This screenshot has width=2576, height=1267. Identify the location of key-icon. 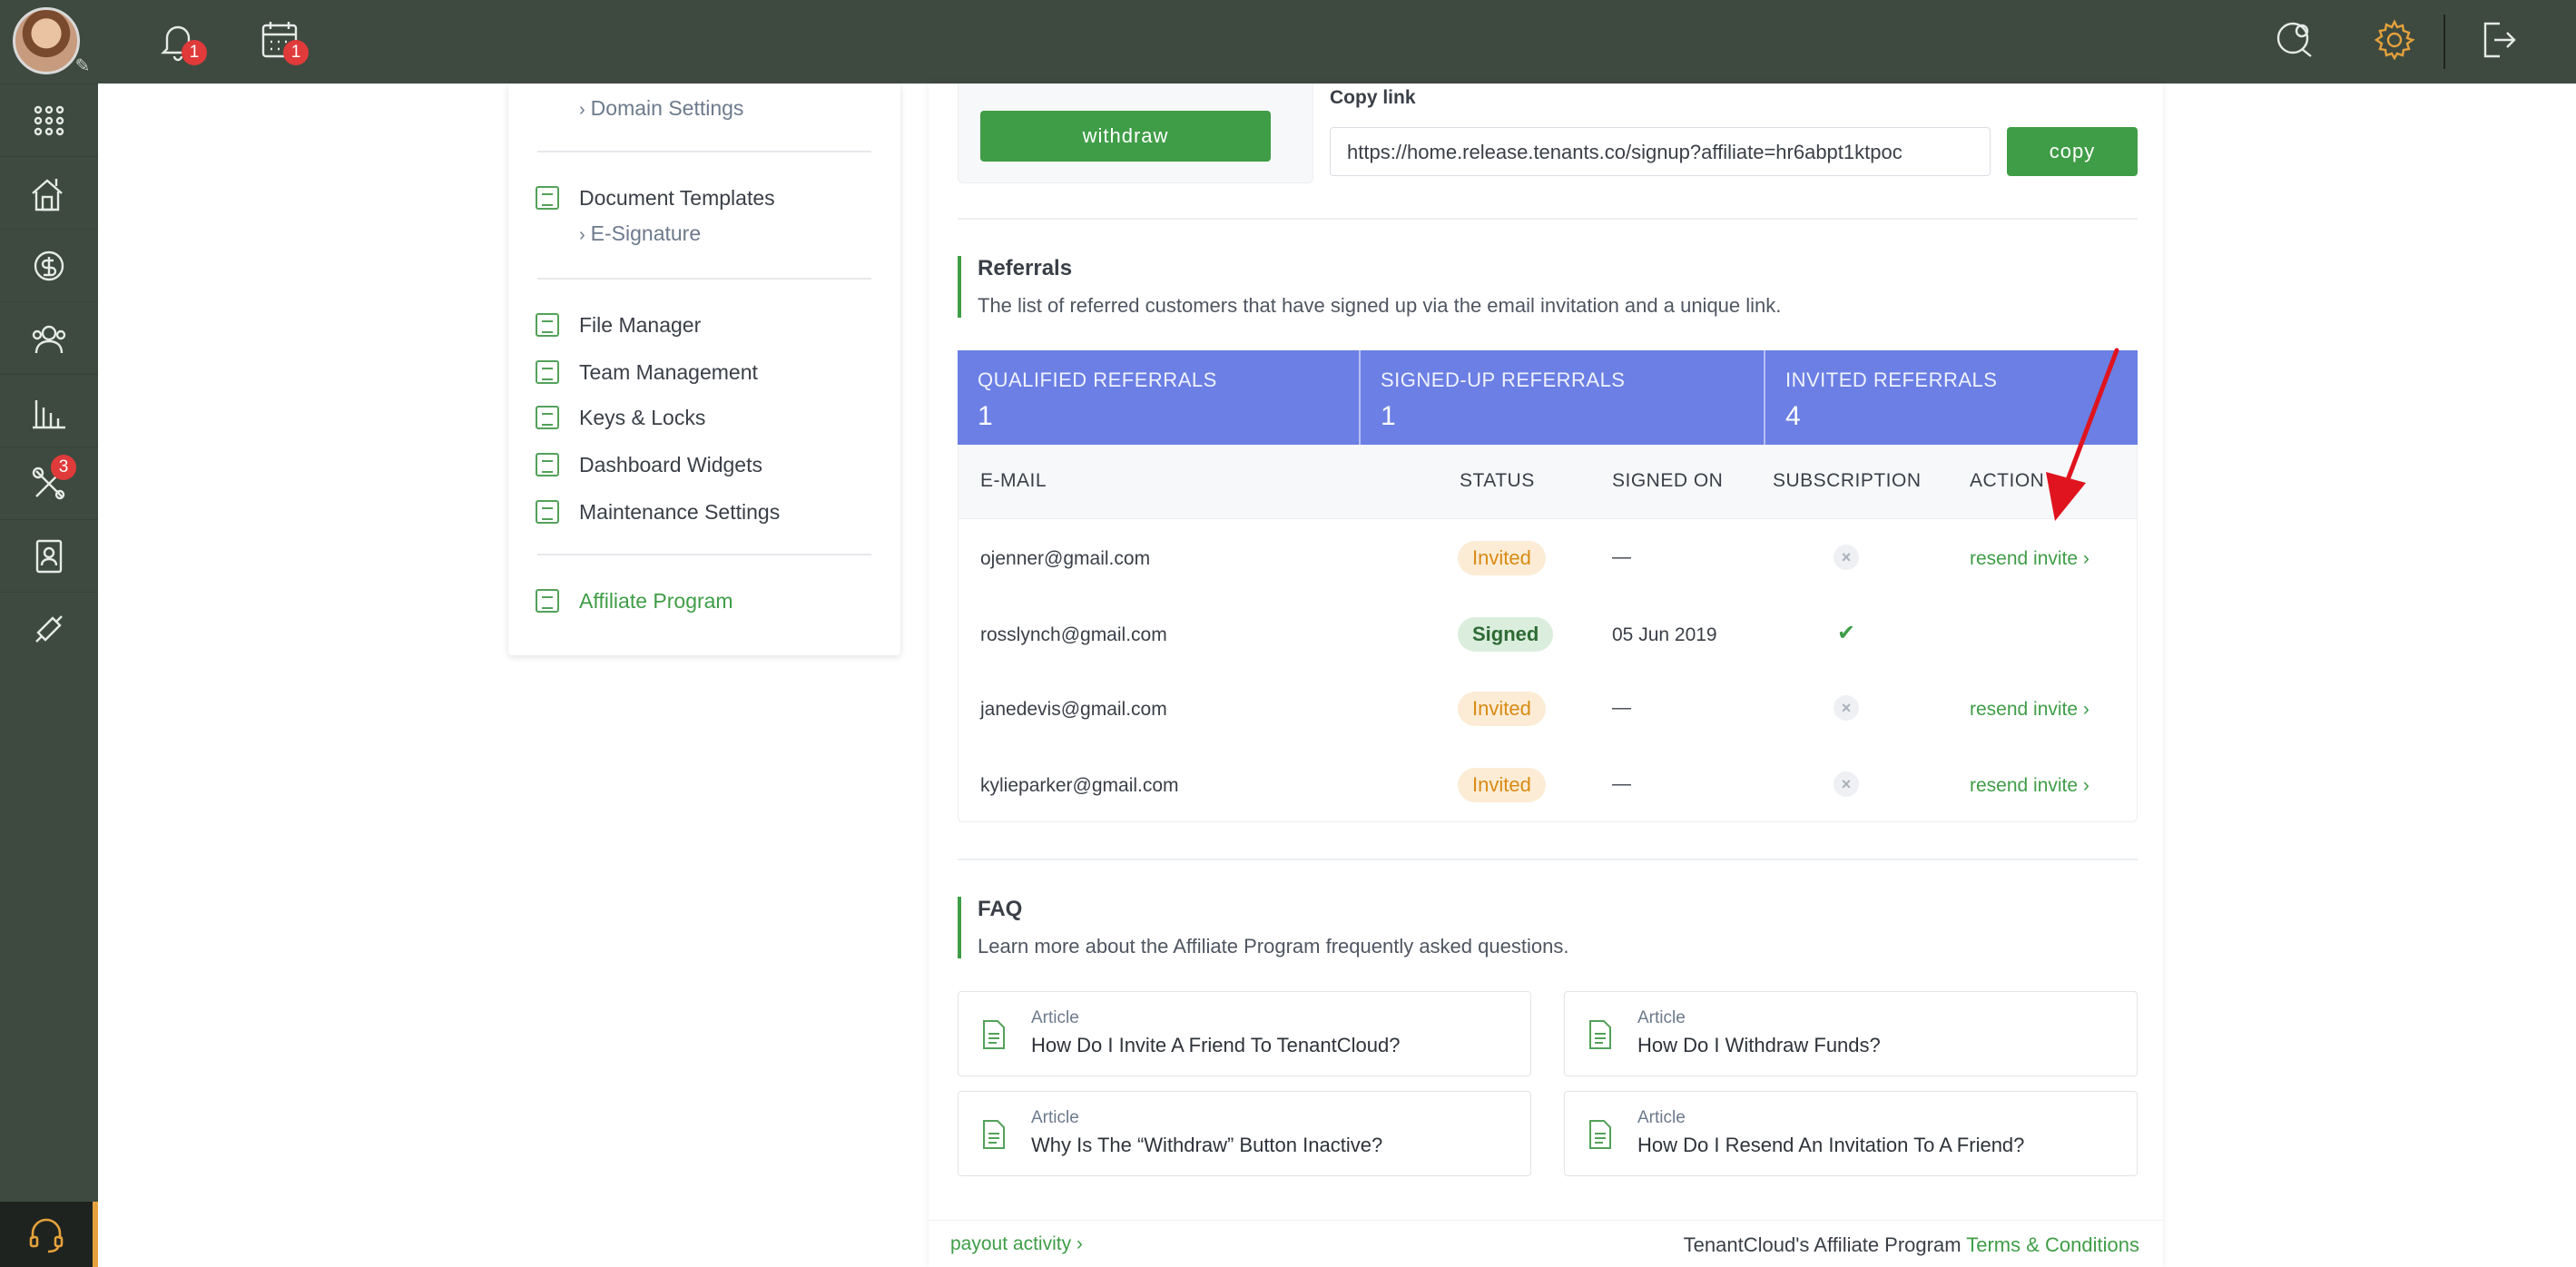
(547, 417).